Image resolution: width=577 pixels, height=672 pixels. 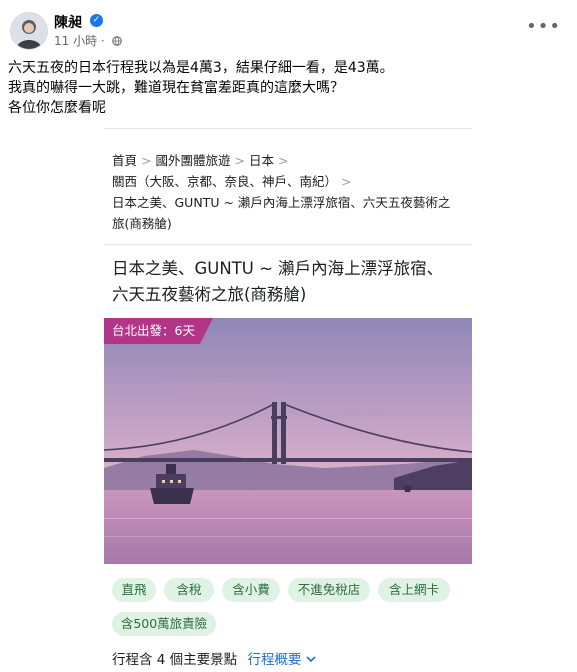 I want to click on post-text-line: 六天五夜的日本行程我以為是4萬3，結果仔細一看，是43萬。, so click(x=201, y=68).